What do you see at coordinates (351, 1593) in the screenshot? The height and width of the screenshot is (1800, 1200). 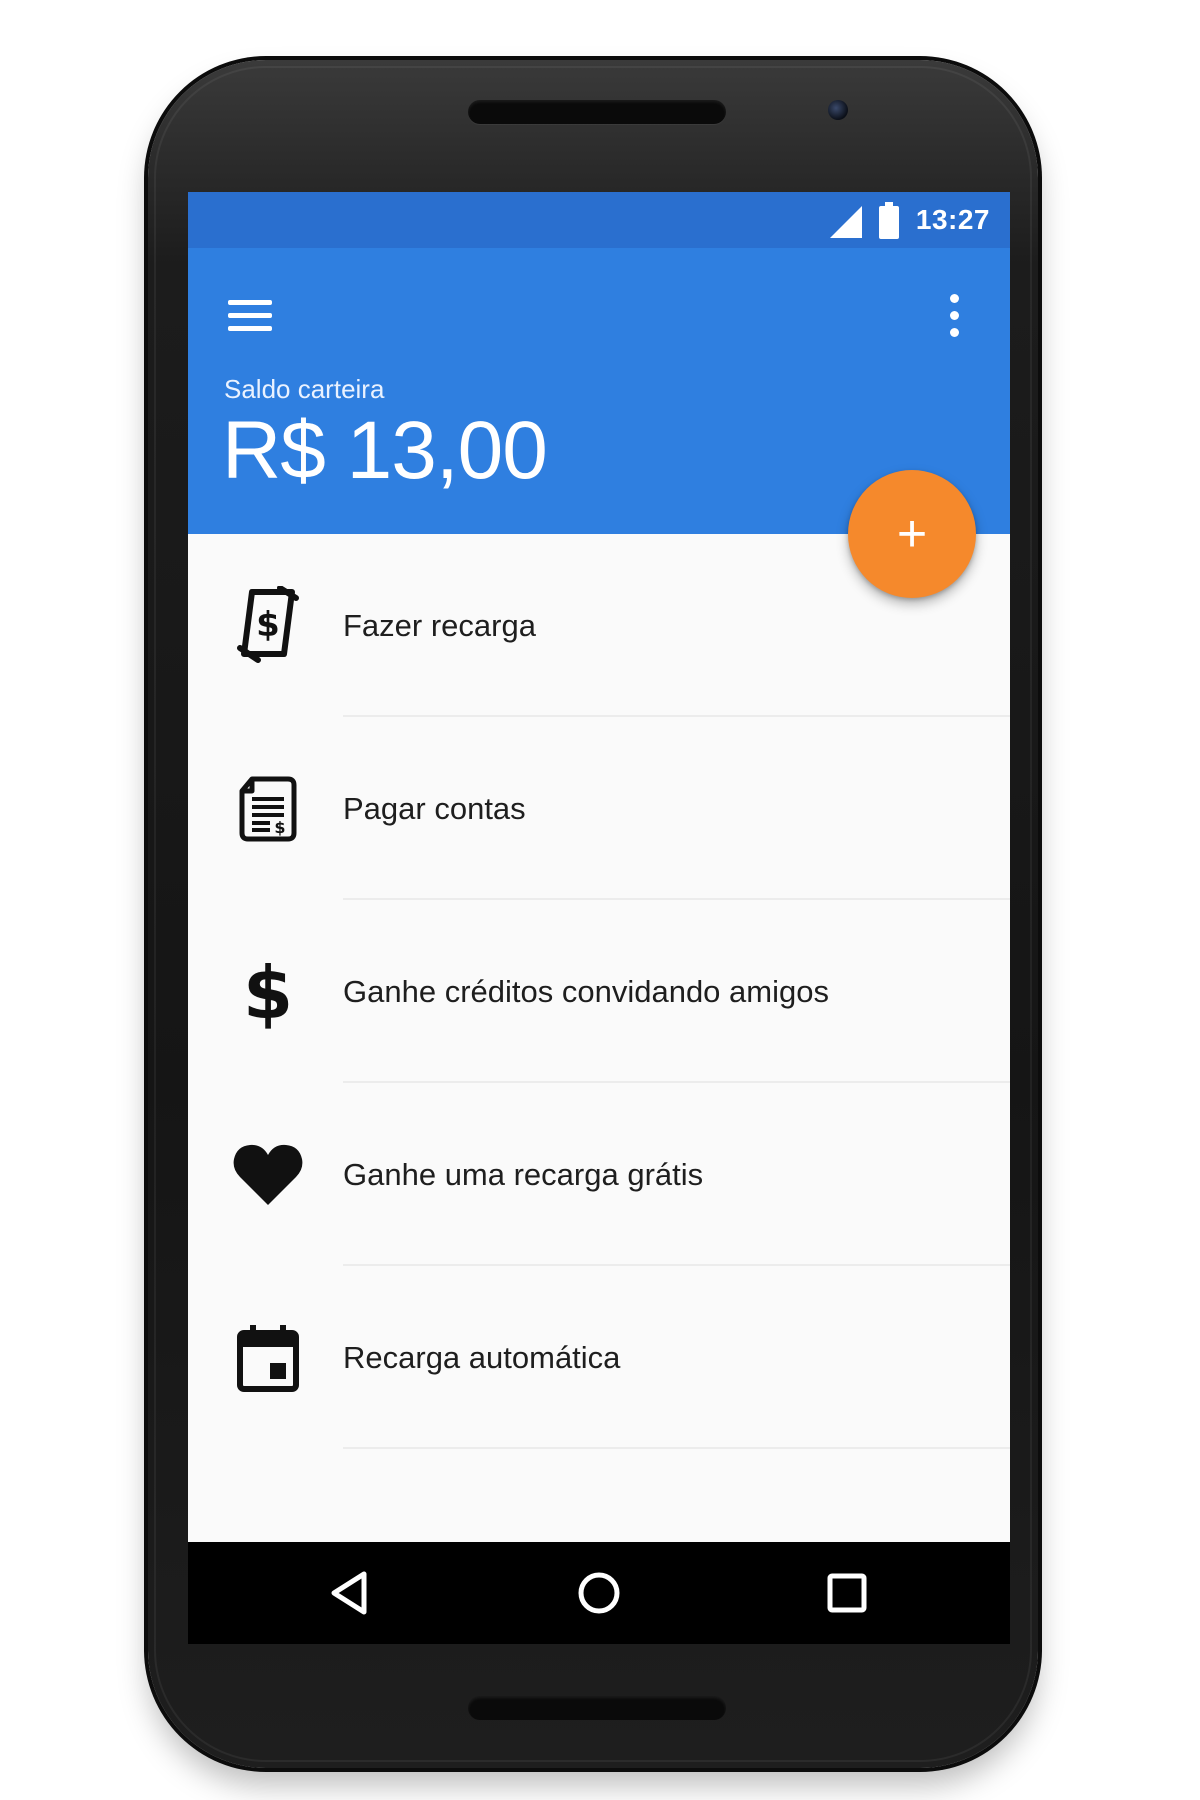 I see `back-icon` at bounding box center [351, 1593].